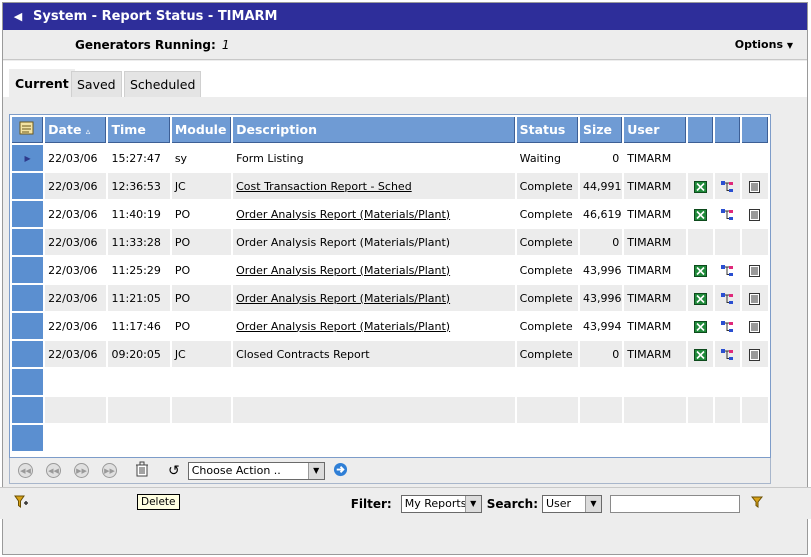 Image resolution: width=811 pixels, height=557 pixels. I want to click on row-selector: ▶, so click(28, 158).